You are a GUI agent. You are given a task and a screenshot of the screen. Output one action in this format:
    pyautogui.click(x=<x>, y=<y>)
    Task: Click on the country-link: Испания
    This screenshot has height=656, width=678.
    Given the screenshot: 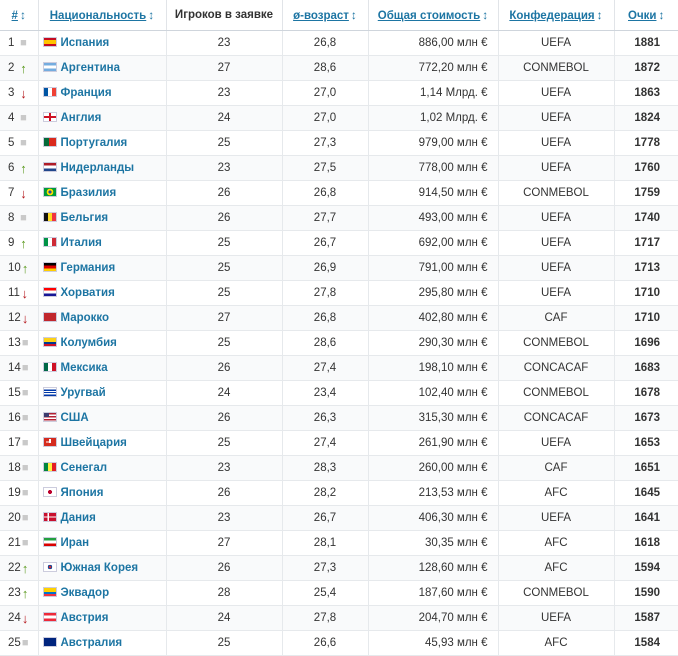 What is the action you would take?
    pyautogui.click(x=85, y=43)
    